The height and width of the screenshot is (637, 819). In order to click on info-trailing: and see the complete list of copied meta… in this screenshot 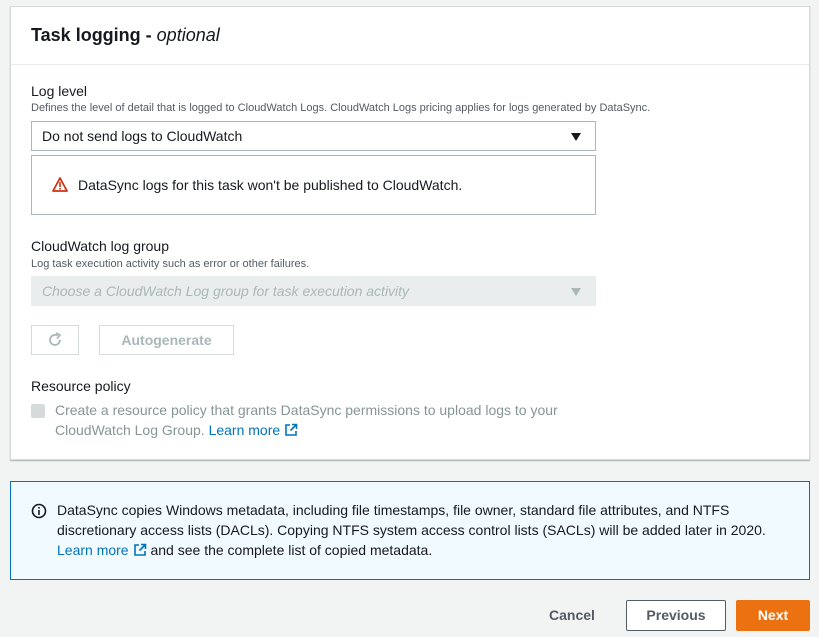, I will do `click(291, 550)`.